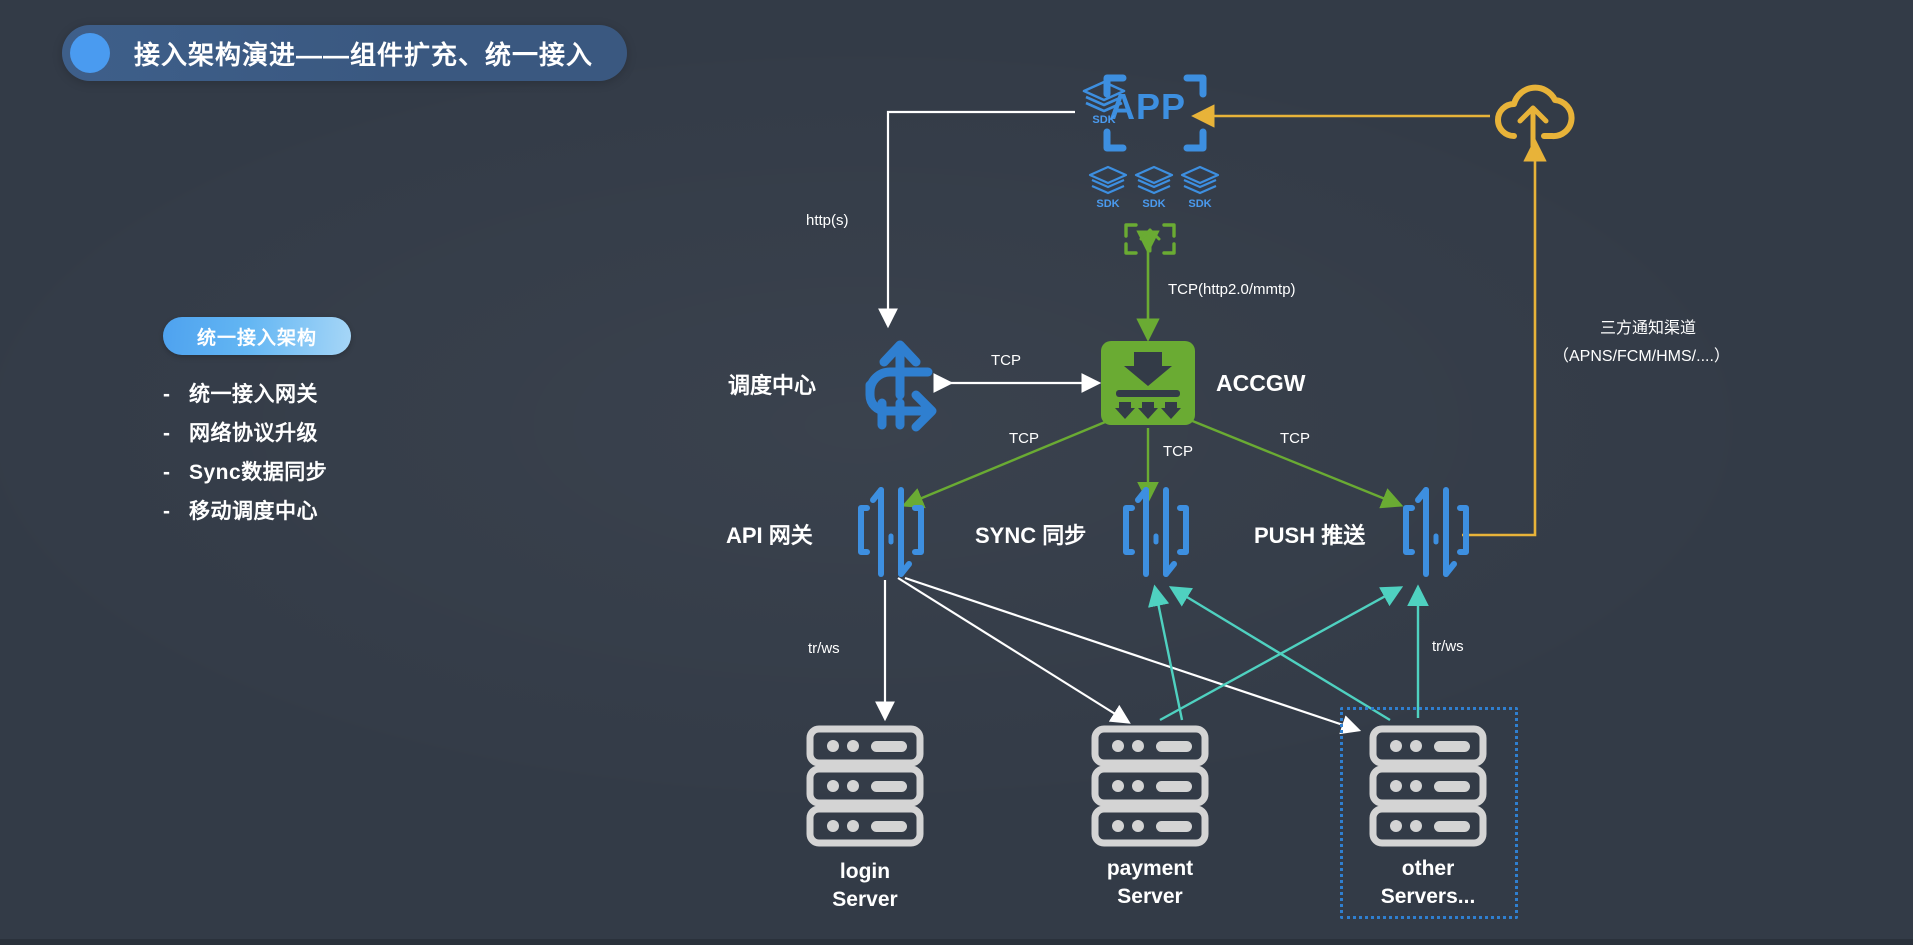  Describe the element at coordinates (1031, 535) in the screenshot. I see `node-label-sync: SYNC 同步` at that location.